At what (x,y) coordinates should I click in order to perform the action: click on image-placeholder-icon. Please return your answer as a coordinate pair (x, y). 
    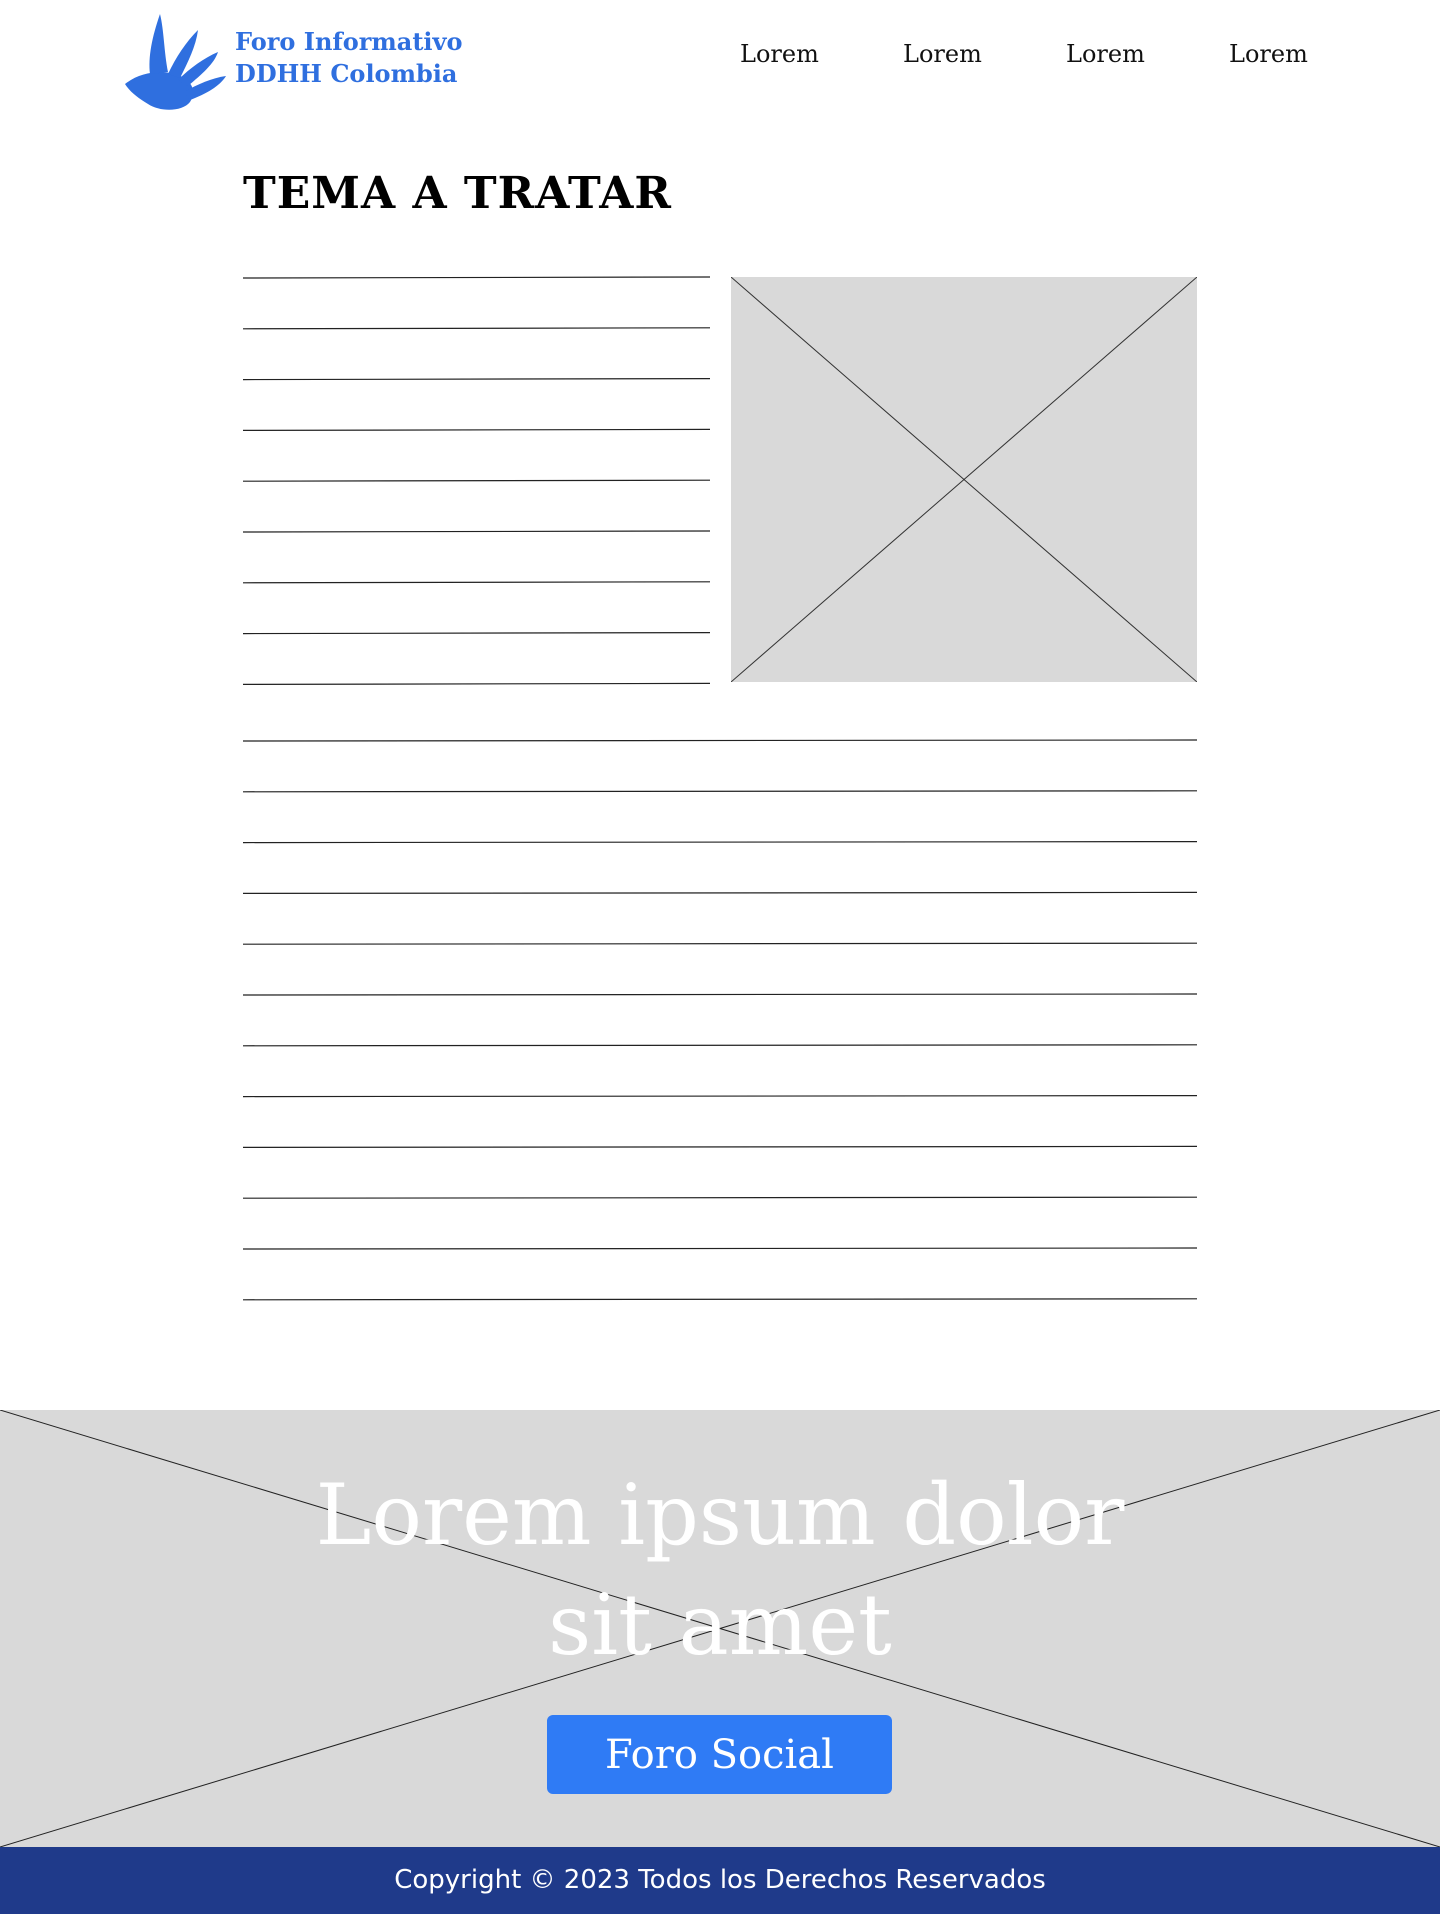
    Looking at the image, I should click on (964, 479).